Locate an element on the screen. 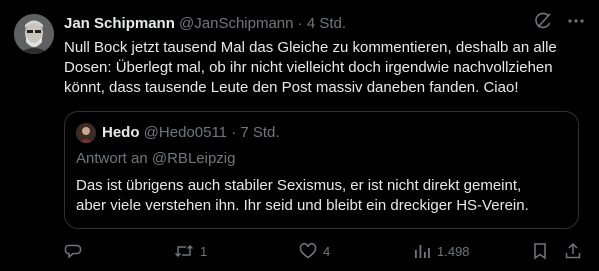  grok-icon is located at coordinates (543, 24).